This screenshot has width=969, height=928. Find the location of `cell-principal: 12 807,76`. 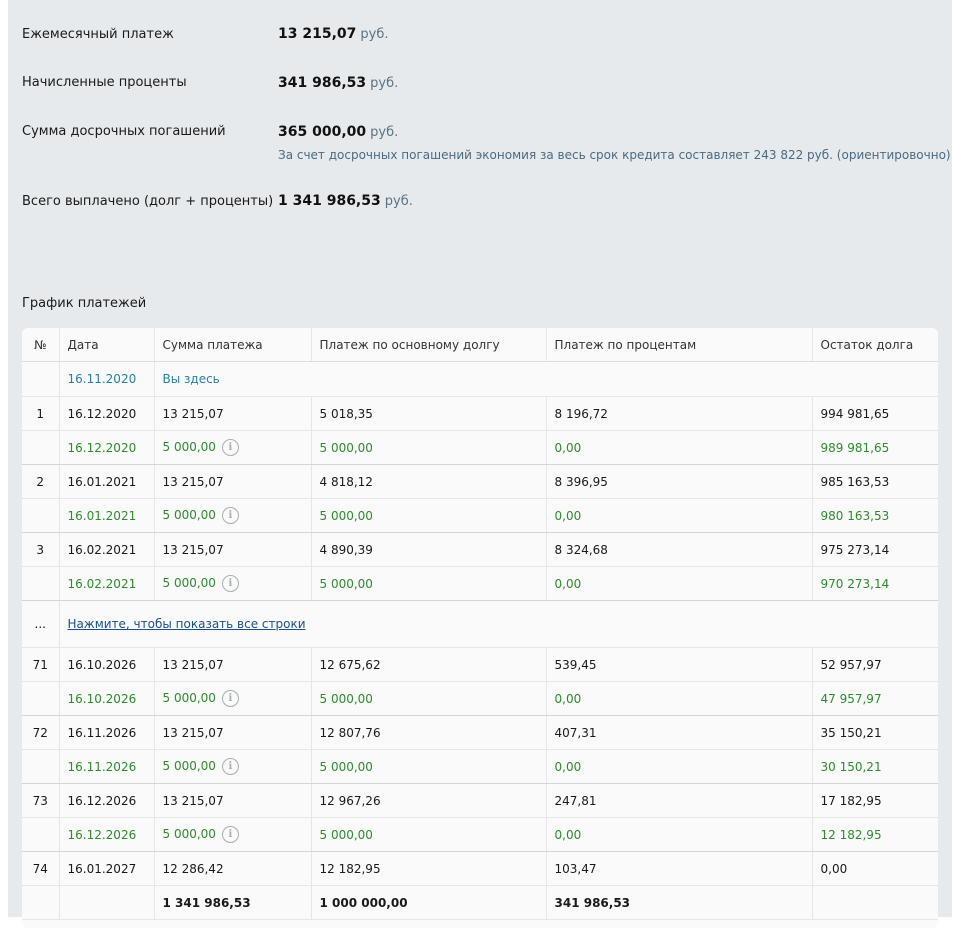

cell-principal: 12 807,76 is located at coordinates (429, 732).